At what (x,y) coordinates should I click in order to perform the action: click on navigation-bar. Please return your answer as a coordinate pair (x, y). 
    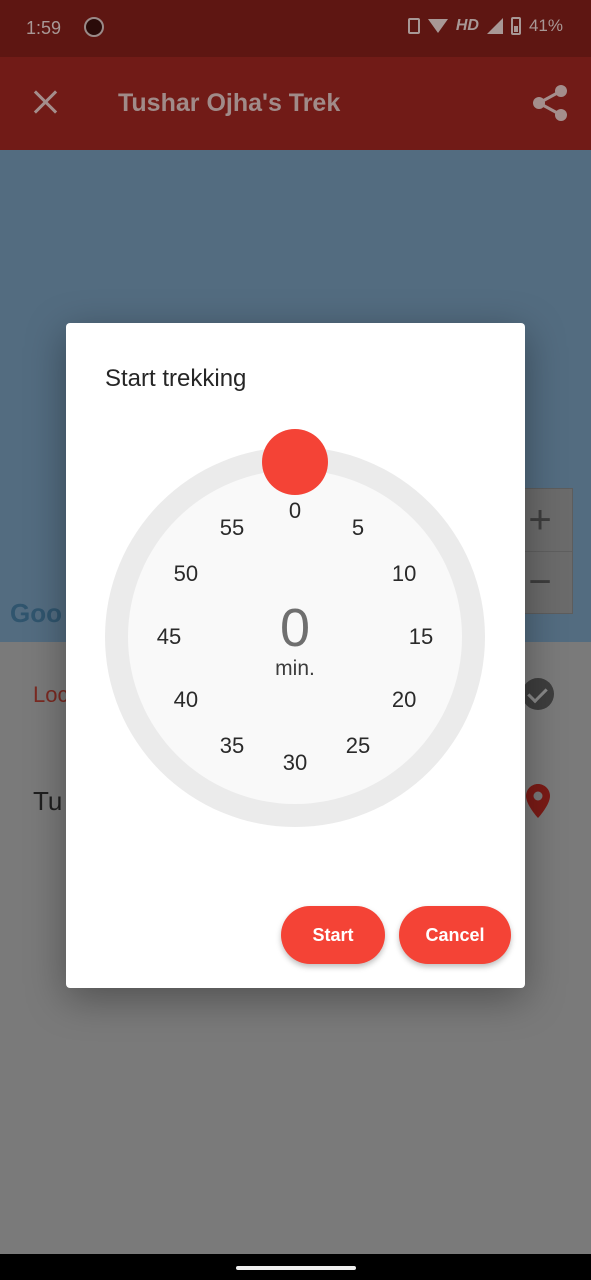
    Looking at the image, I should click on (295, 1267).